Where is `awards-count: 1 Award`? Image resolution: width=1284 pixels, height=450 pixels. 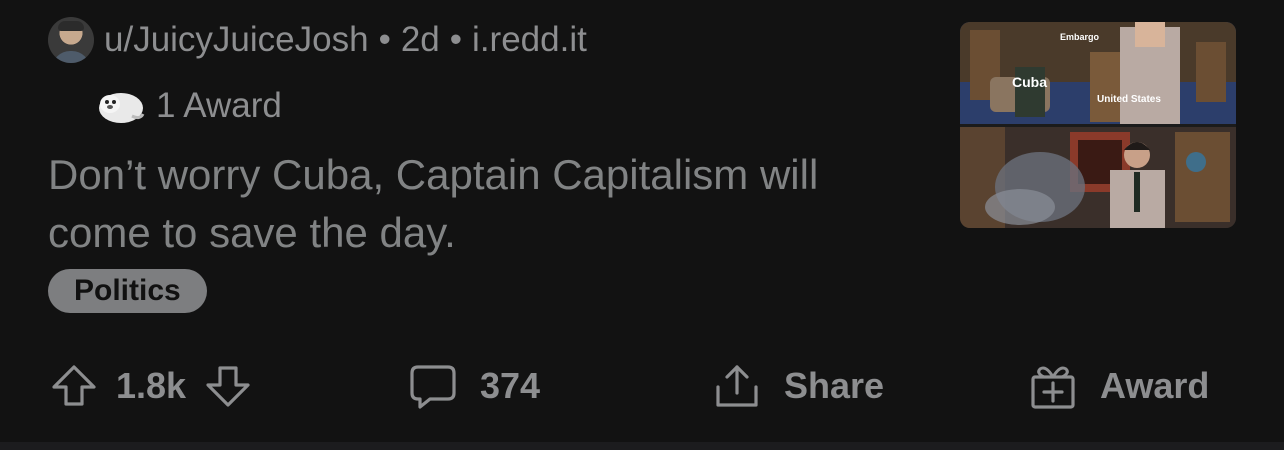 awards-count: 1 Award is located at coordinates (219, 105).